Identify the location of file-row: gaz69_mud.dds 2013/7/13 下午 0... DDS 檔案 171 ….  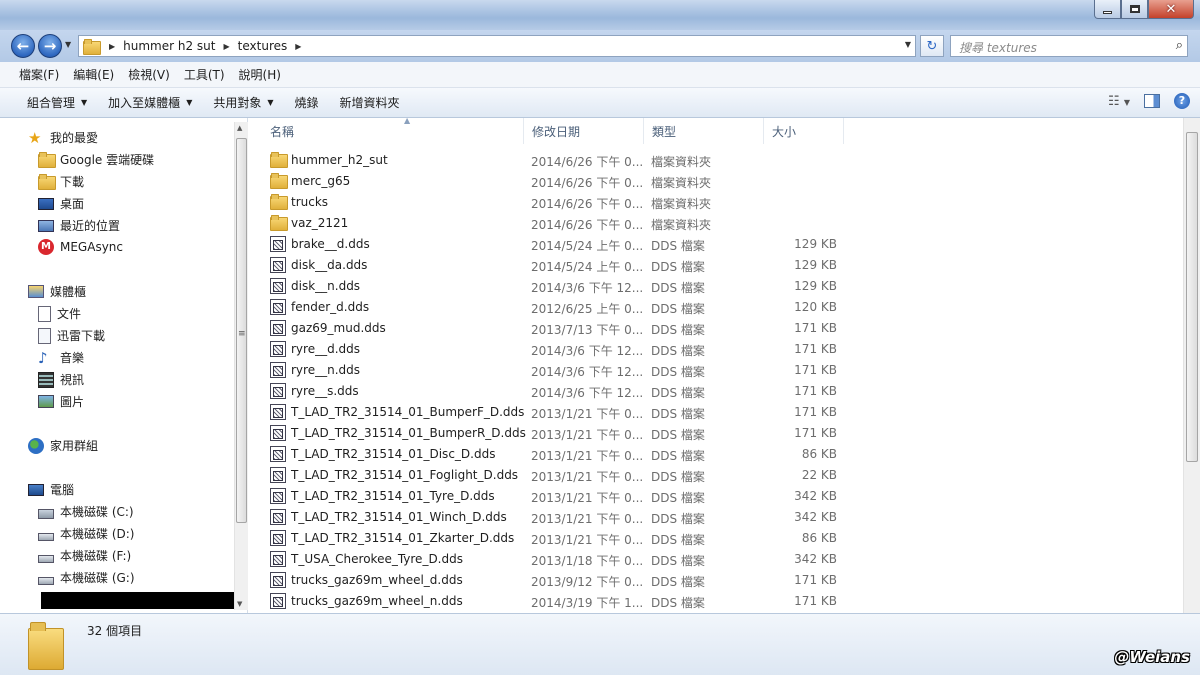
(680, 328).